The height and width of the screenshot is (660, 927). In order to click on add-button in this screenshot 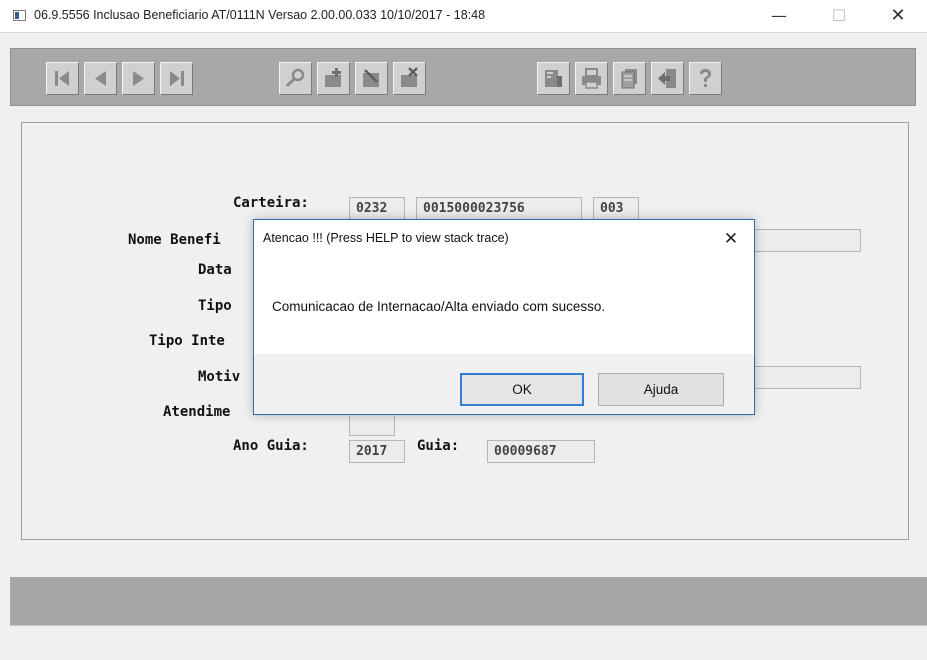, I will do `click(333, 78)`.